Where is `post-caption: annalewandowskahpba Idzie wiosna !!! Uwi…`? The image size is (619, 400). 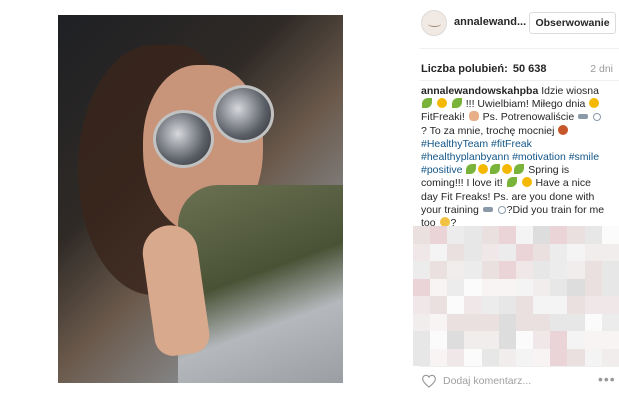
post-caption: annalewandowskahpba Idzie wiosna !!! Uwi… is located at coordinates (513, 157).